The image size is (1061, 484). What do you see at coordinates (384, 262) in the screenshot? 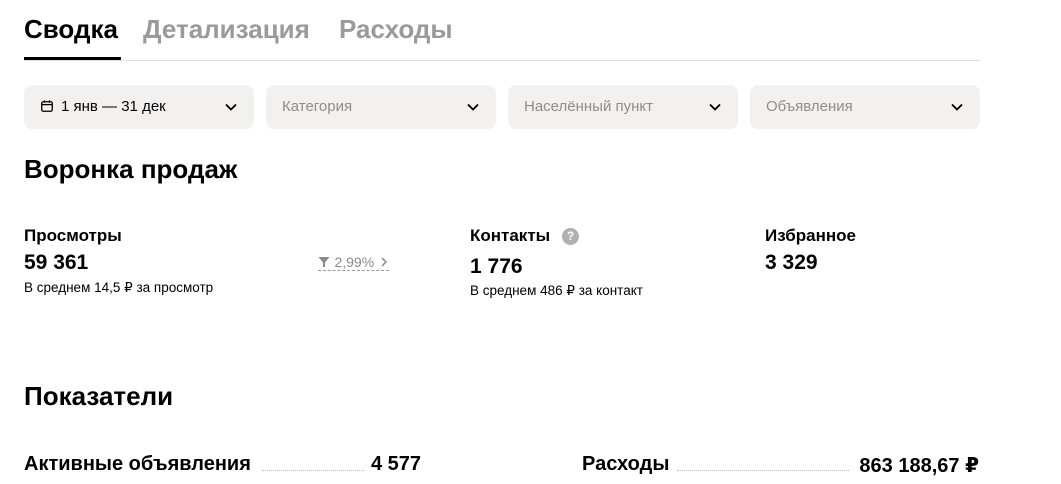
I see `chevron-right-icon` at bounding box center [384, 262].